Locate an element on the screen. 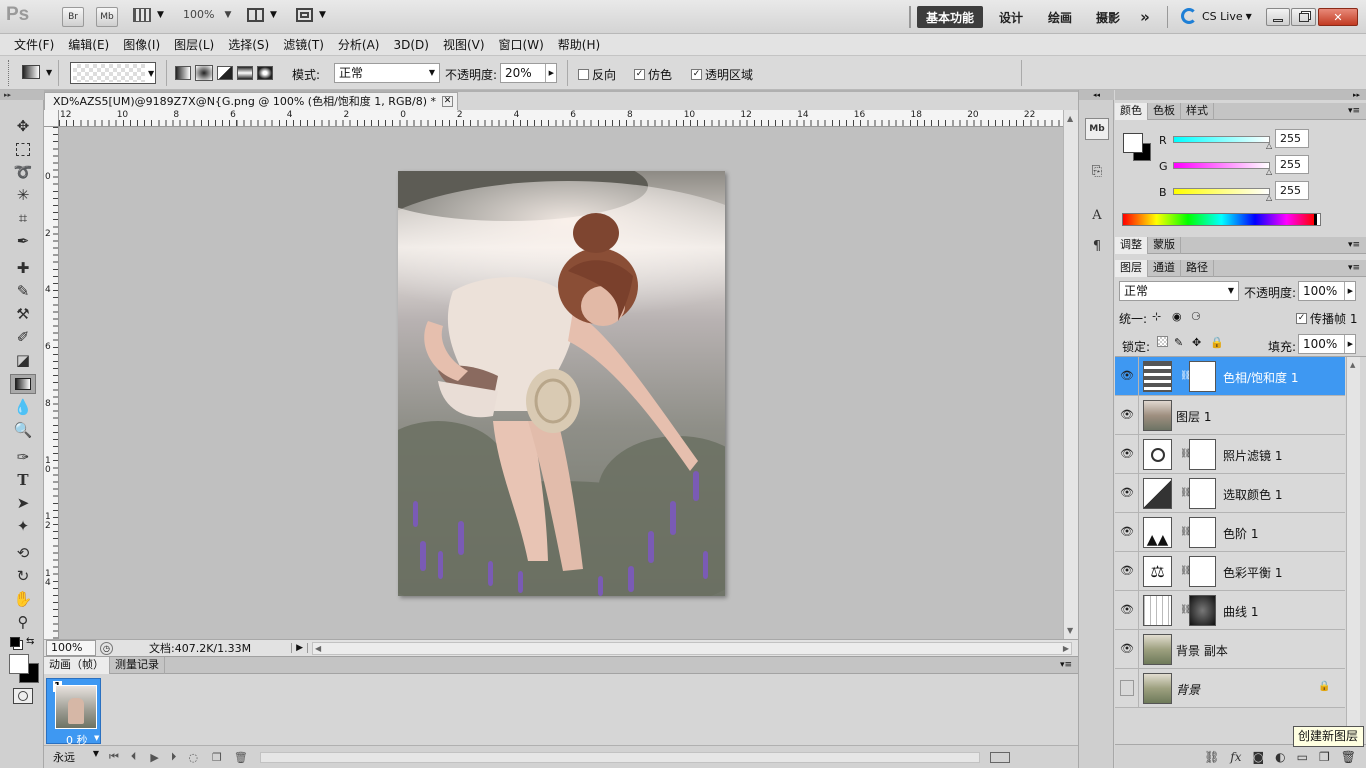 The height and width of the screenshot is (768, 1366). blur-tool-icon: 💧 is located at coordinates (23, 407).